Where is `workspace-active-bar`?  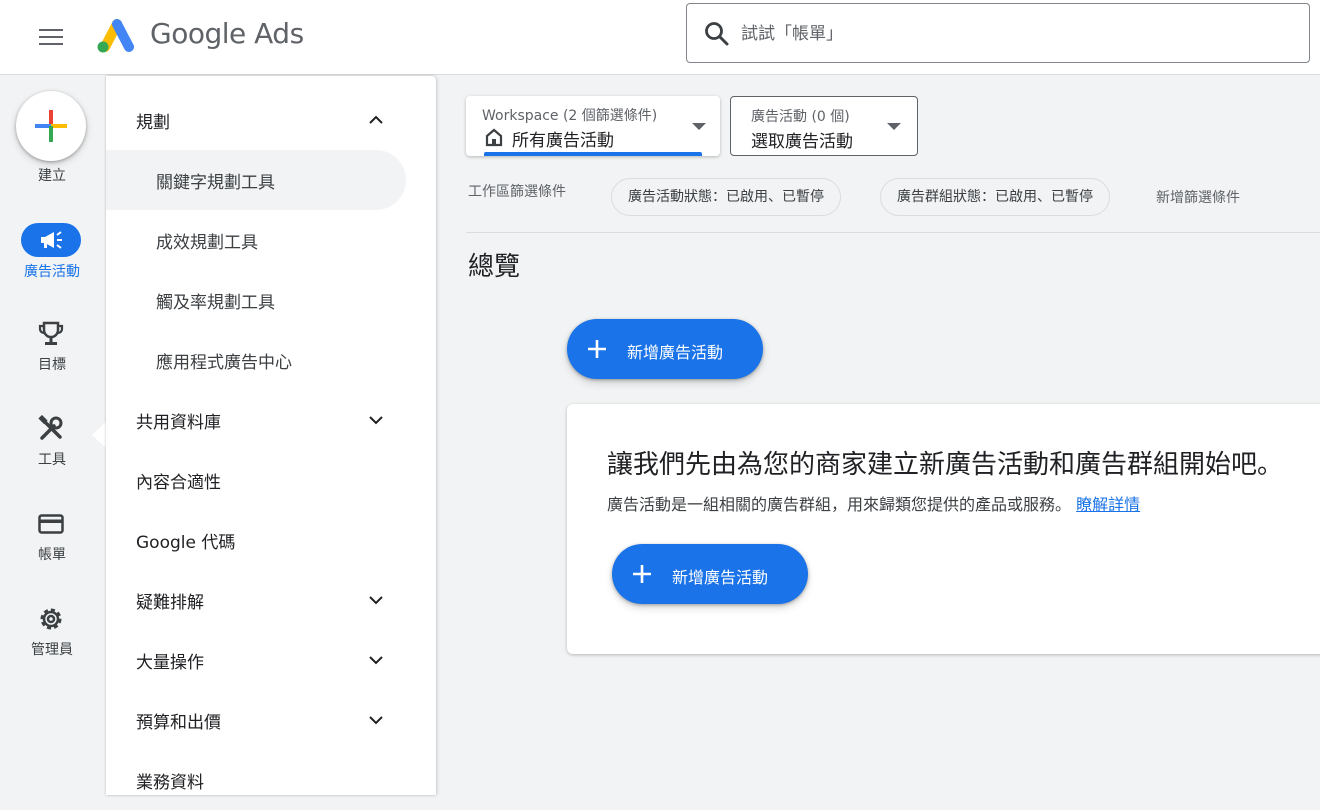
workspace-active-bar is located at coordinates (593, 154).